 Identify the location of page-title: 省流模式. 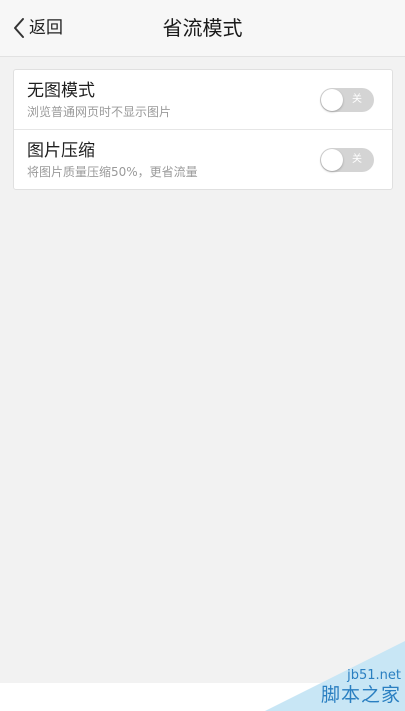
(202, 28).